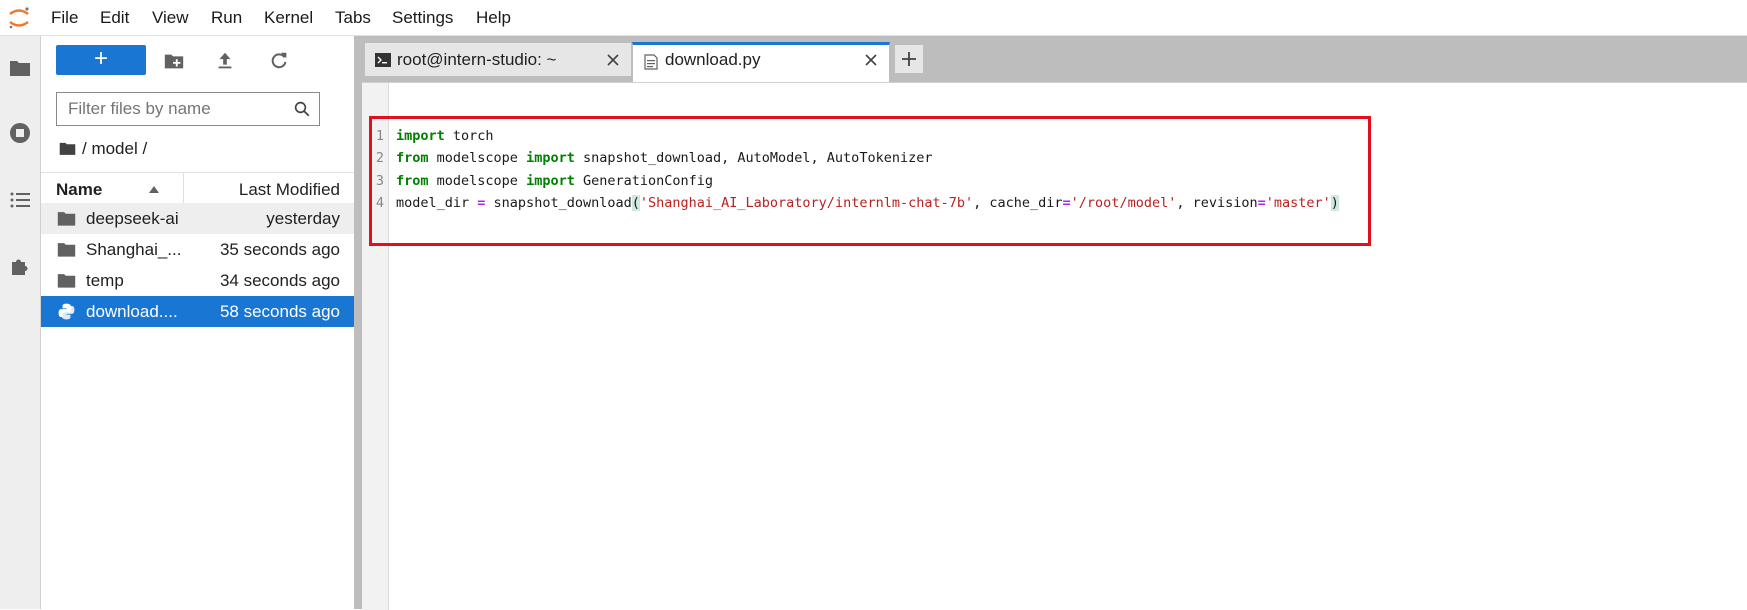 The height and width of the screenshot is (610, 1747). I want to click on menu-help: Help, so click(493, 18).